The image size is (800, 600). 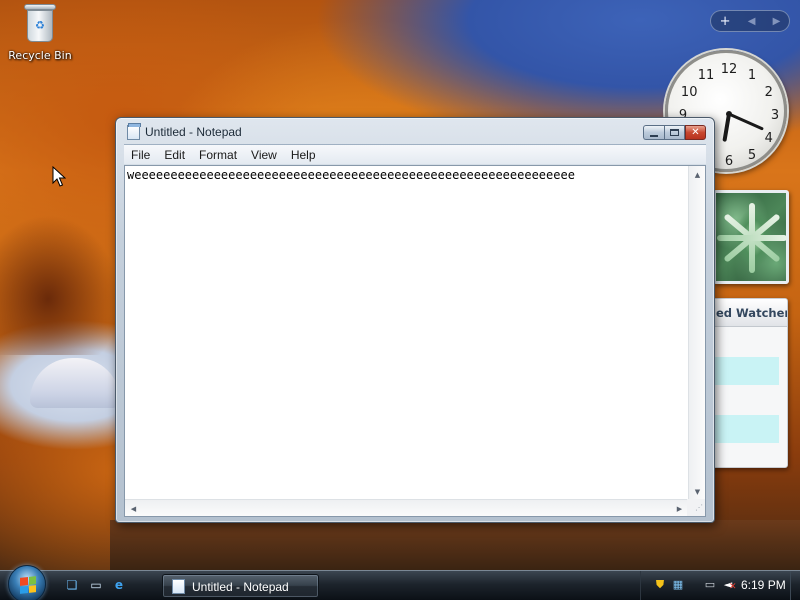 What do you see at coordinates (455, 545) in the screenshot?
I see `wallpaper-ground` at bounding box center [455, 545].